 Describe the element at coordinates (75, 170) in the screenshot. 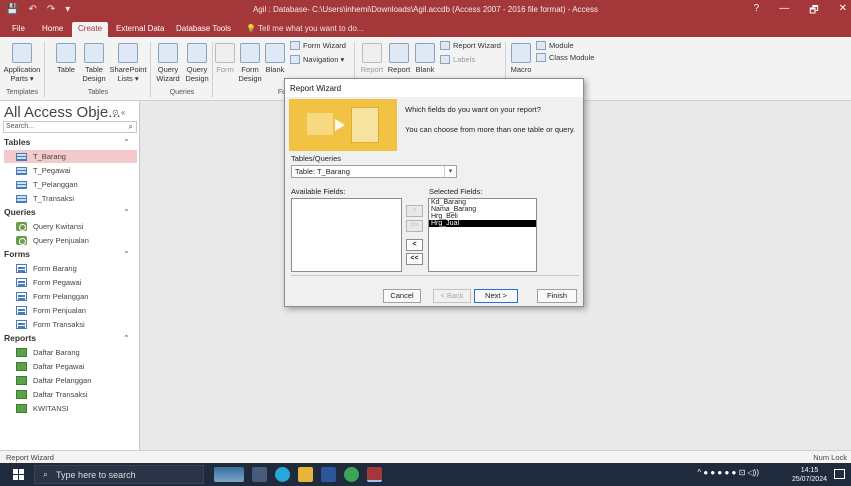

I see `nav-item-t-pegawai: T_Pegawai` at that location.